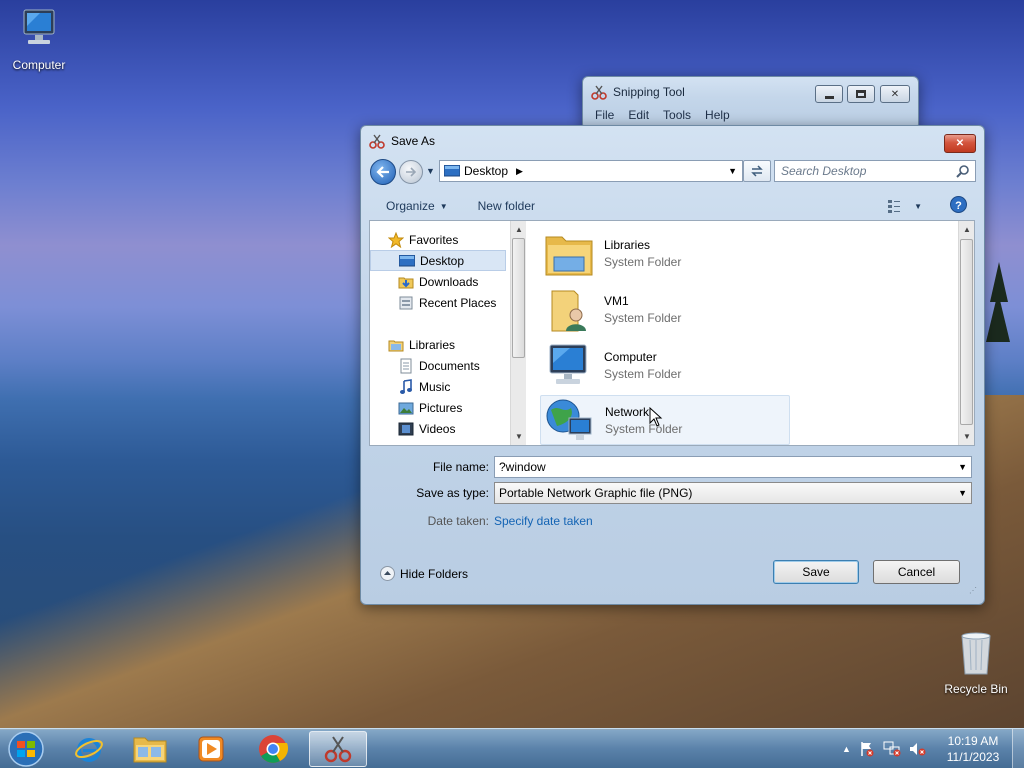  I want to click on organize-label: Organize, so click(410, 206).